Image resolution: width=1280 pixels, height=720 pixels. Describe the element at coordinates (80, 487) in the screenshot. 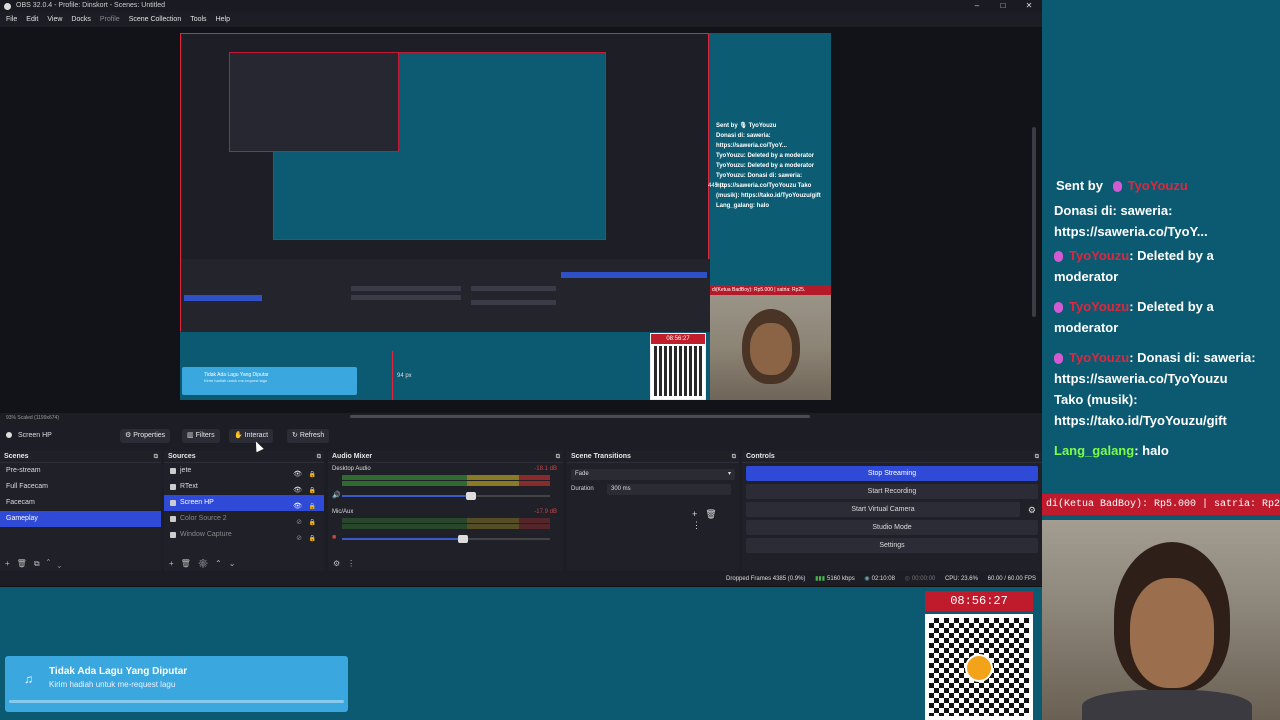

I see `scene-item: Full Facecam` at that location.